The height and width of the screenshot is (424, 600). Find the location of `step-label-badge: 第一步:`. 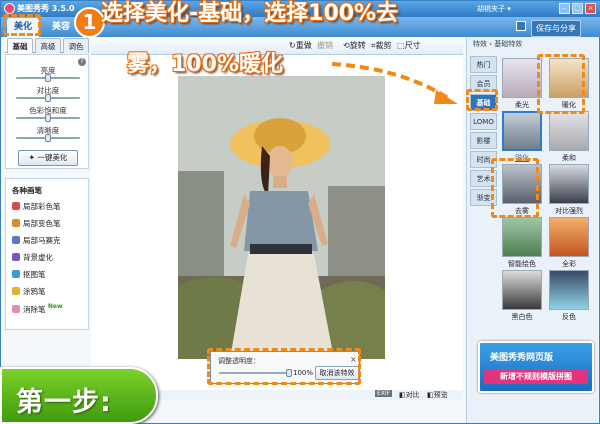

step-label-badge: 第一步: is located at coordinates (79, 395).